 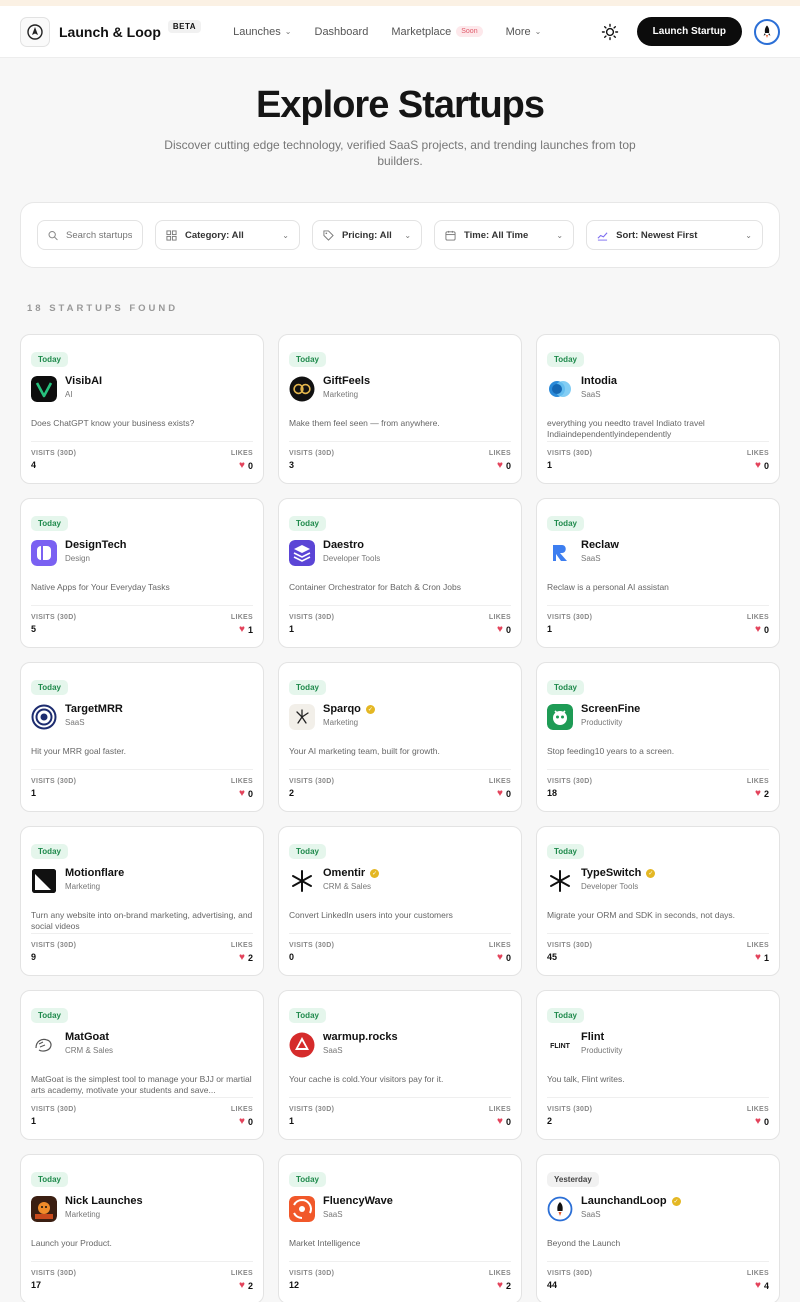 What do you see at coordinates (611, 873) in the screenshot?
I see `startup-name-text: TypeSwitch` at bounding box center [611, 873].